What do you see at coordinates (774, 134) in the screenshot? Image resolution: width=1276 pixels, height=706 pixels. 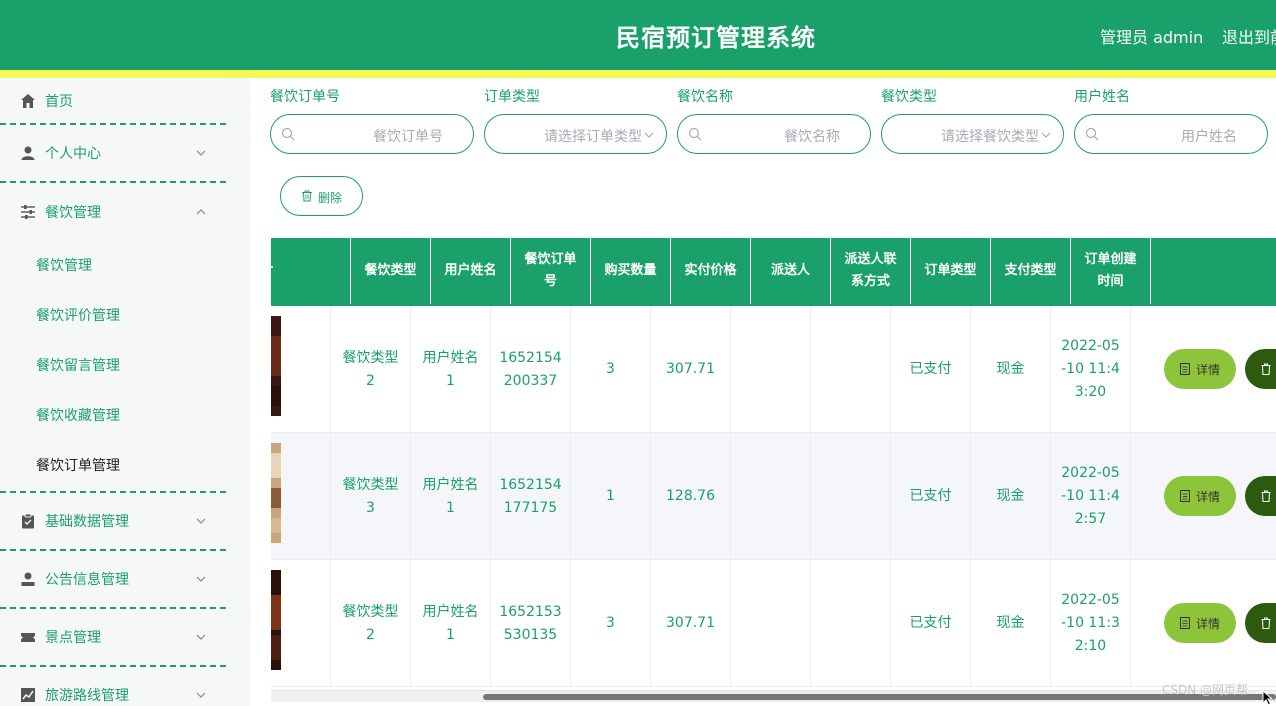 I see `food-name-search-input: 餐饮名称` at bounding box center [774, 134].